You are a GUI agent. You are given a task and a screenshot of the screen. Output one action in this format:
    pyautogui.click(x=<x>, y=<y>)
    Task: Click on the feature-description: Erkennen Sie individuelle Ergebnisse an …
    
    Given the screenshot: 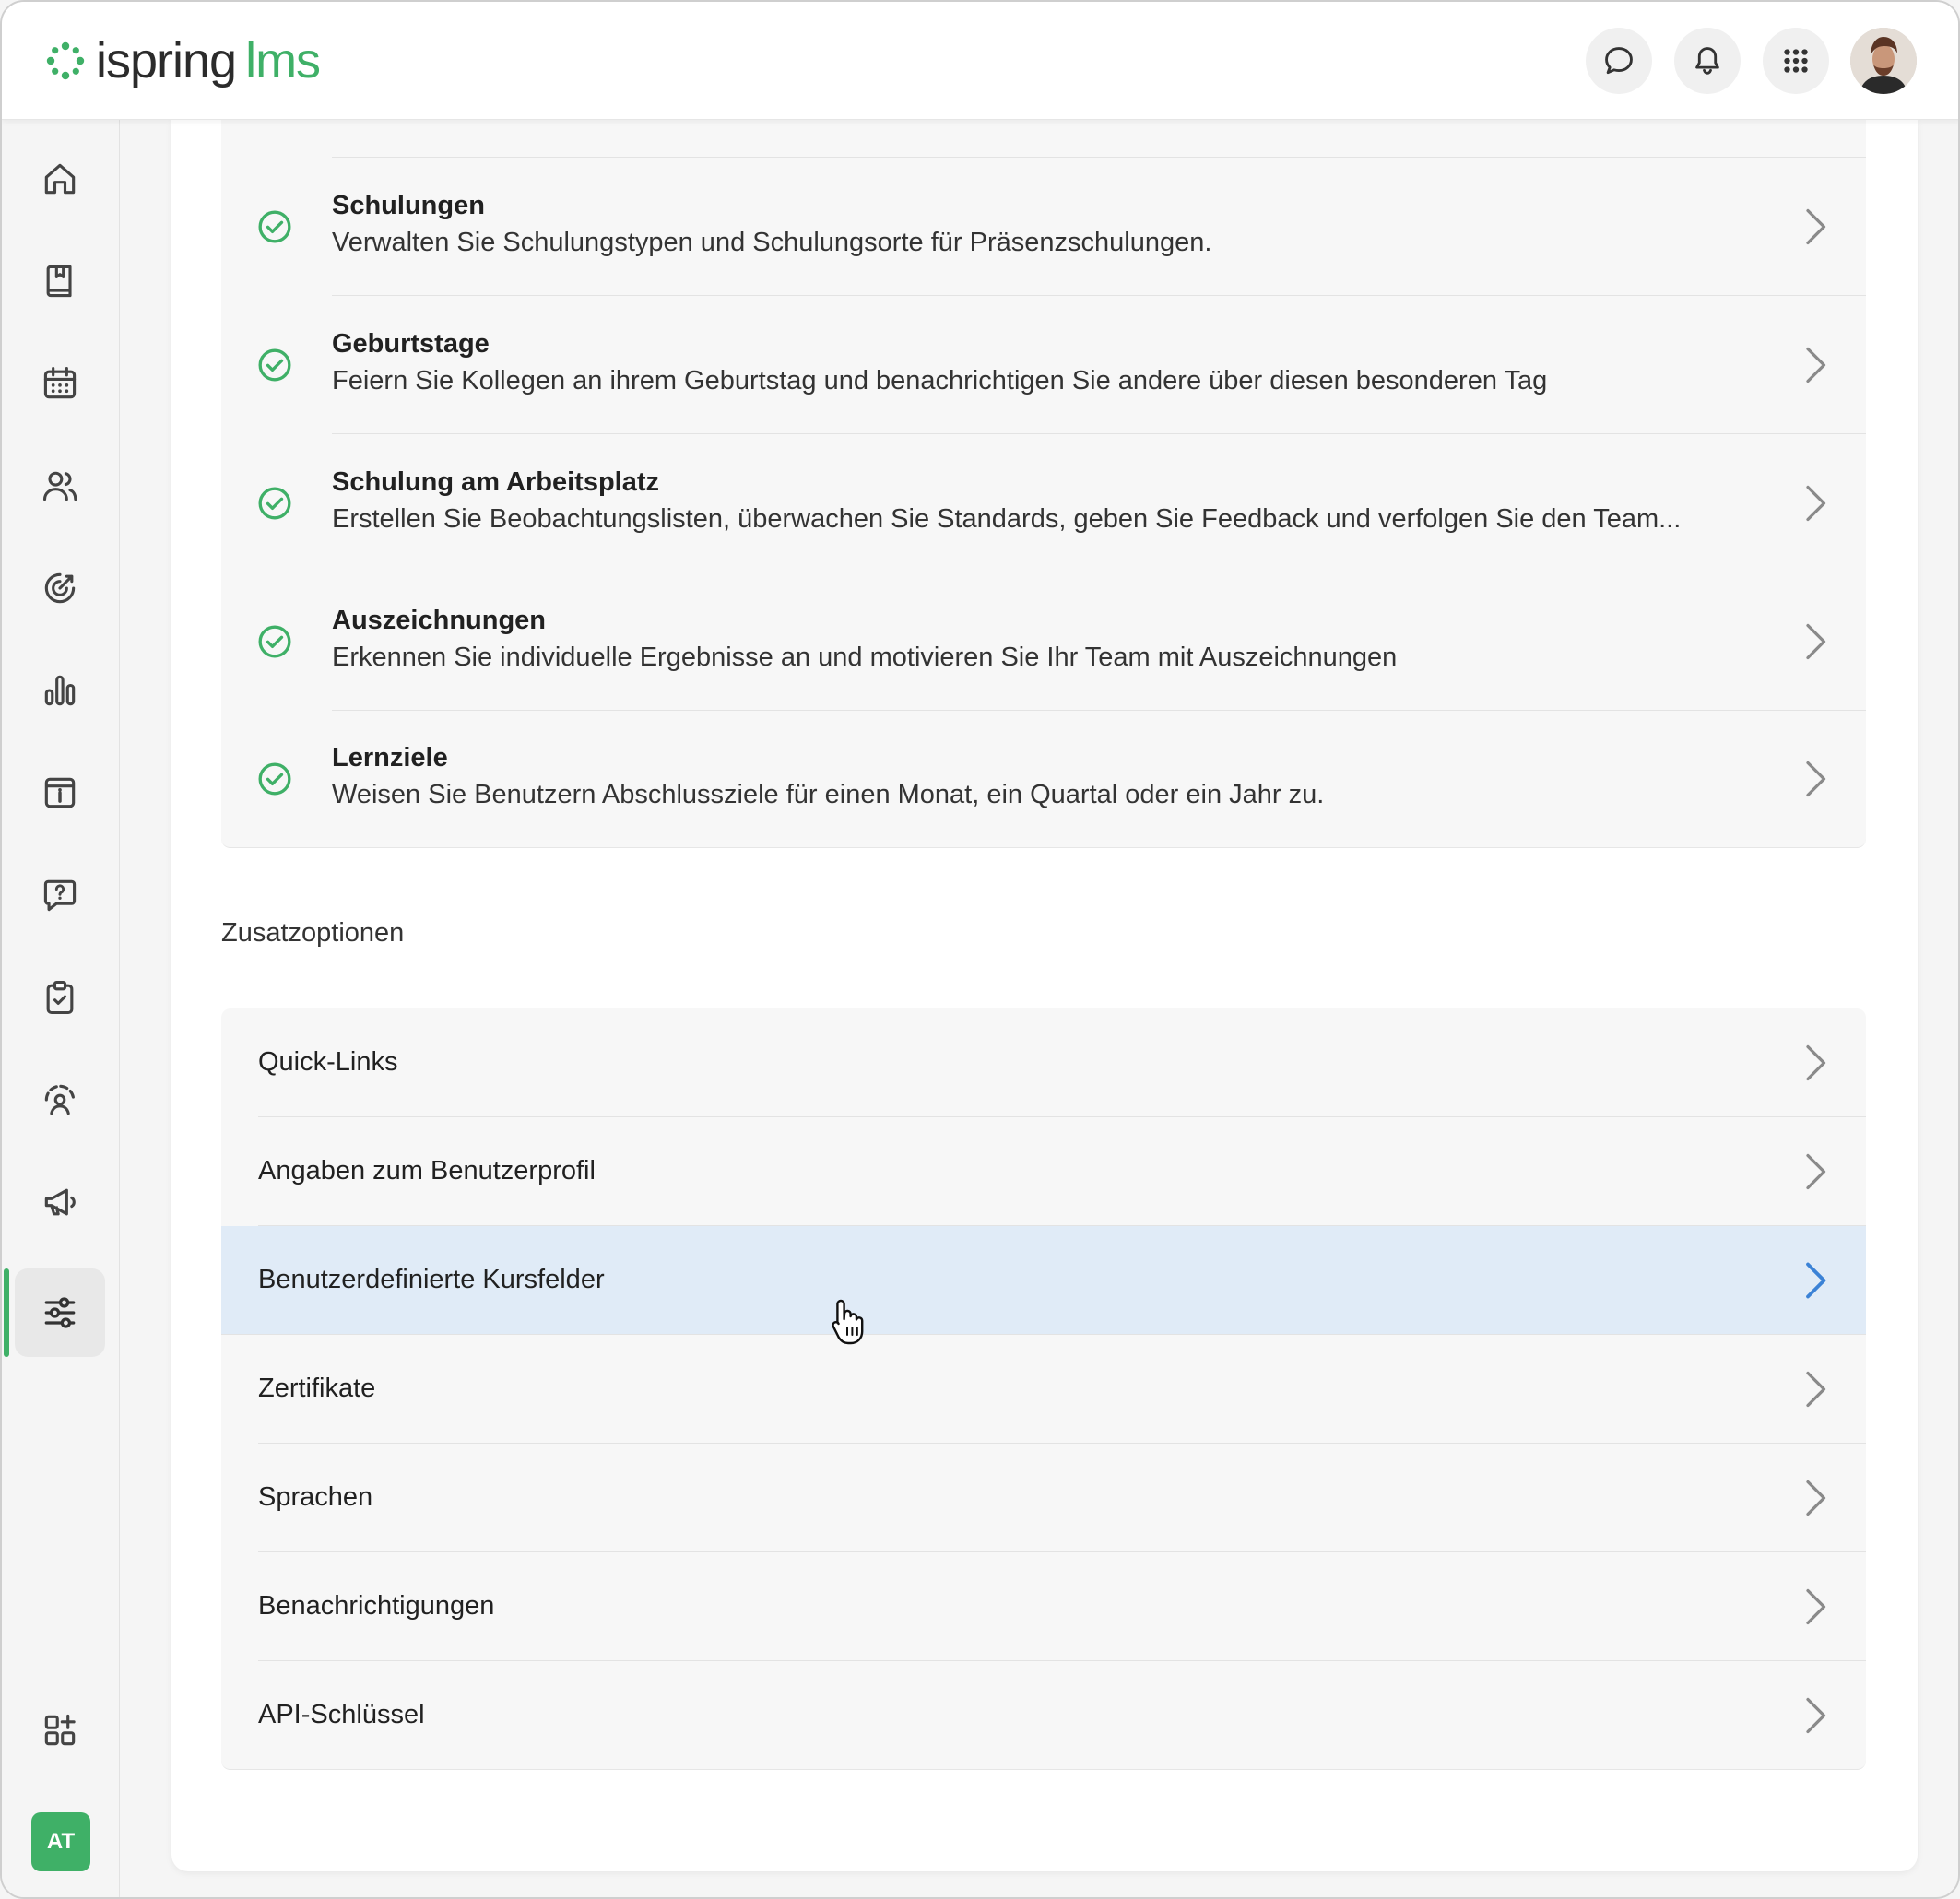 What is the action you would take?
    pyautogui.click(x=865, y=657)
    